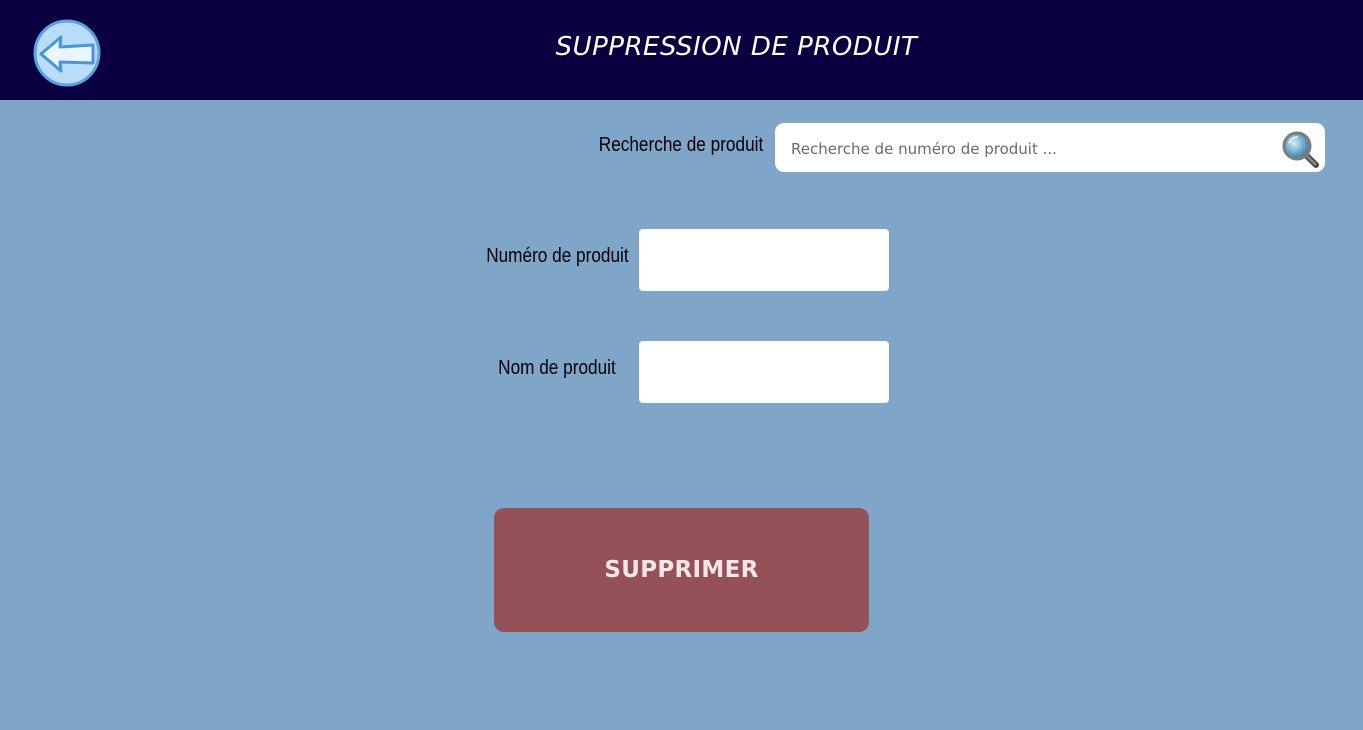  I want to click on delete-button: SUPPRIMER, so click(681, 570).